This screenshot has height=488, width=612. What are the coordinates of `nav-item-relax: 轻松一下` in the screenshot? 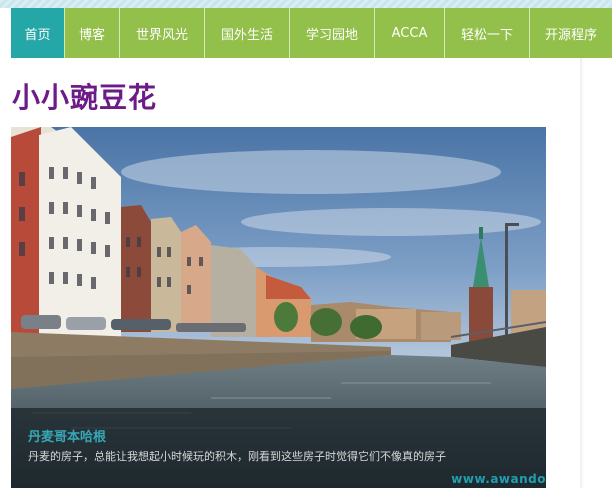 It's located at (487, 33).